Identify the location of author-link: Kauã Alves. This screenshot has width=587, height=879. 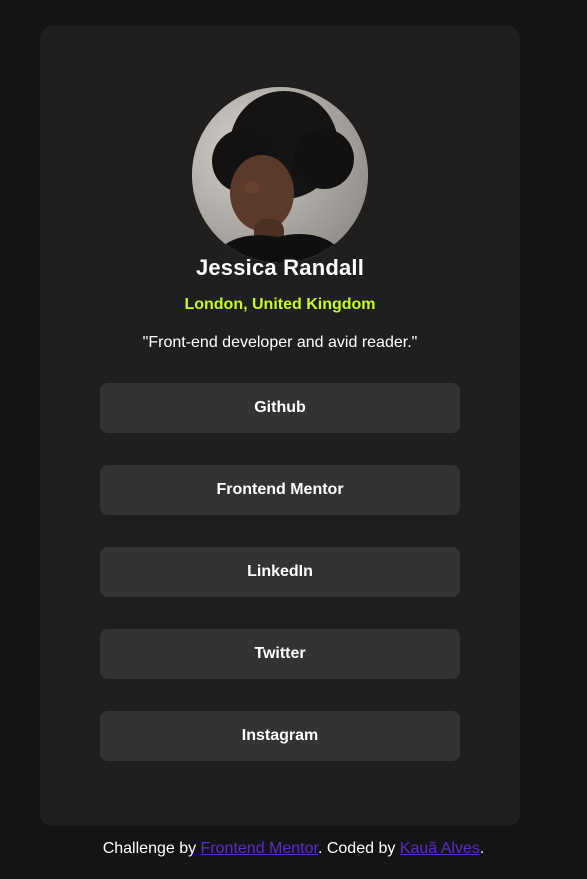
(440, 848).